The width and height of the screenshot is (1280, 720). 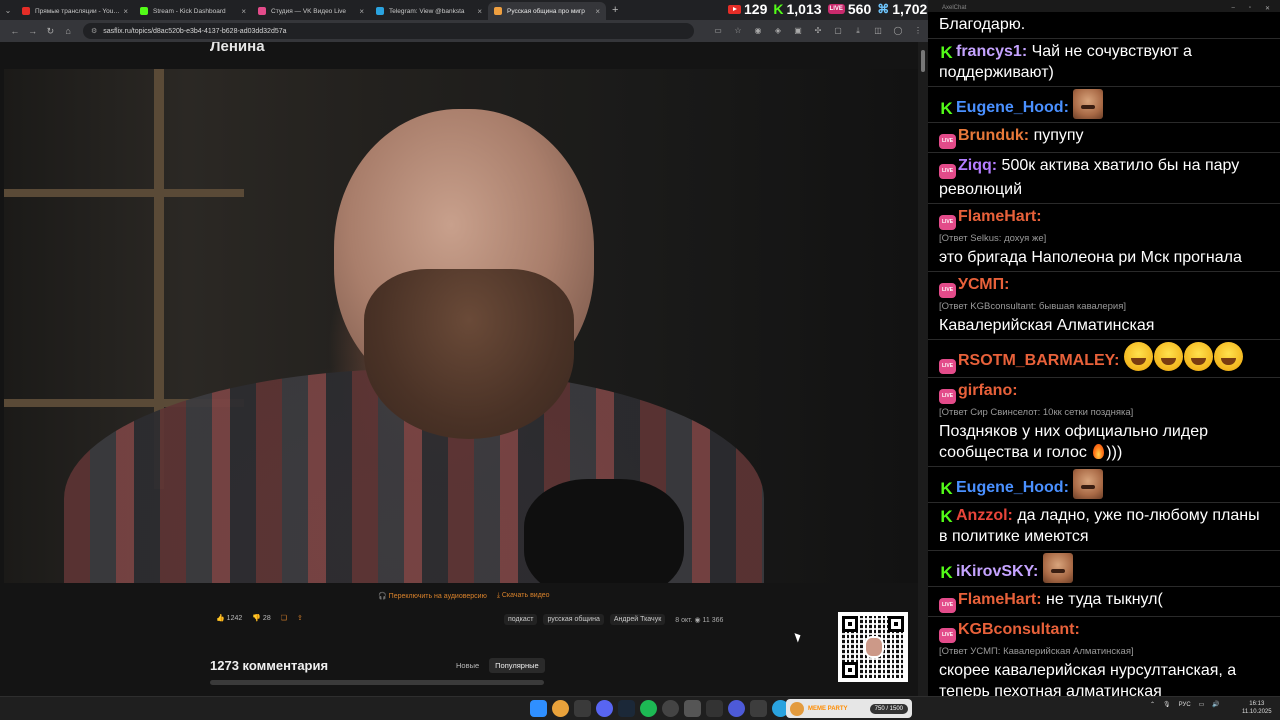 I want to click on site-info-icon: ⚙, so click(x=94, y=31).